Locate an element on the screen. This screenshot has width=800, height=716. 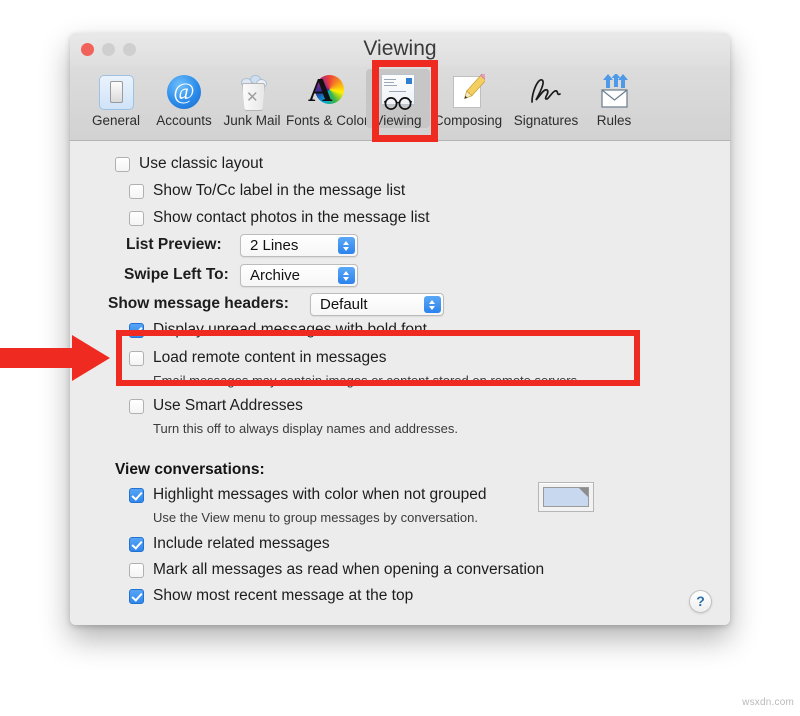
field-swipe-left-to: Swipe Left To: is located at coordinates (176, 275).